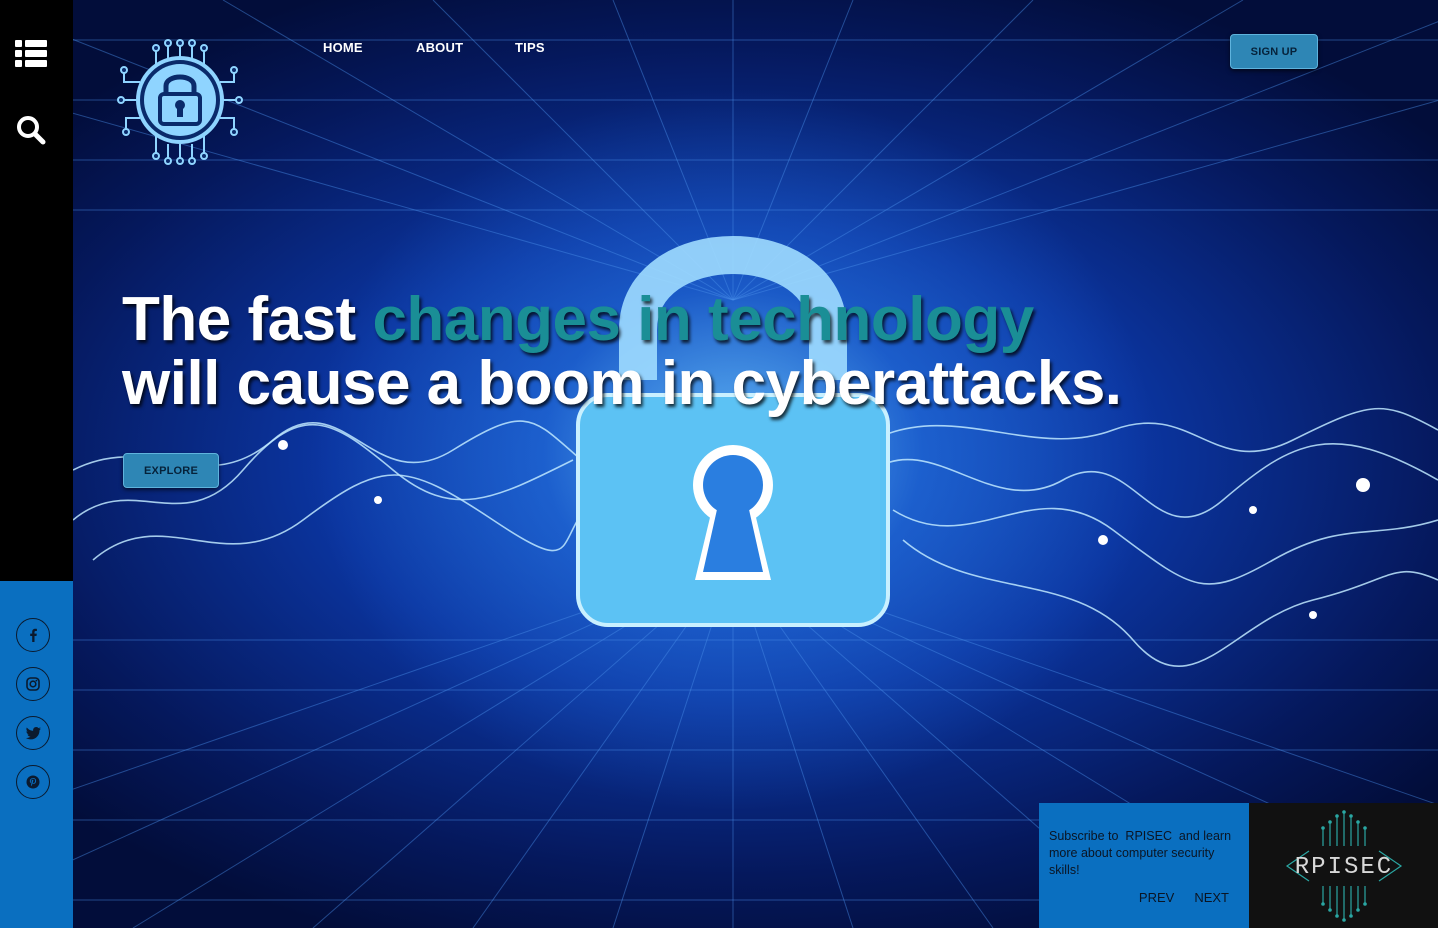  I want to click on lock-icon, so click(180, 102).